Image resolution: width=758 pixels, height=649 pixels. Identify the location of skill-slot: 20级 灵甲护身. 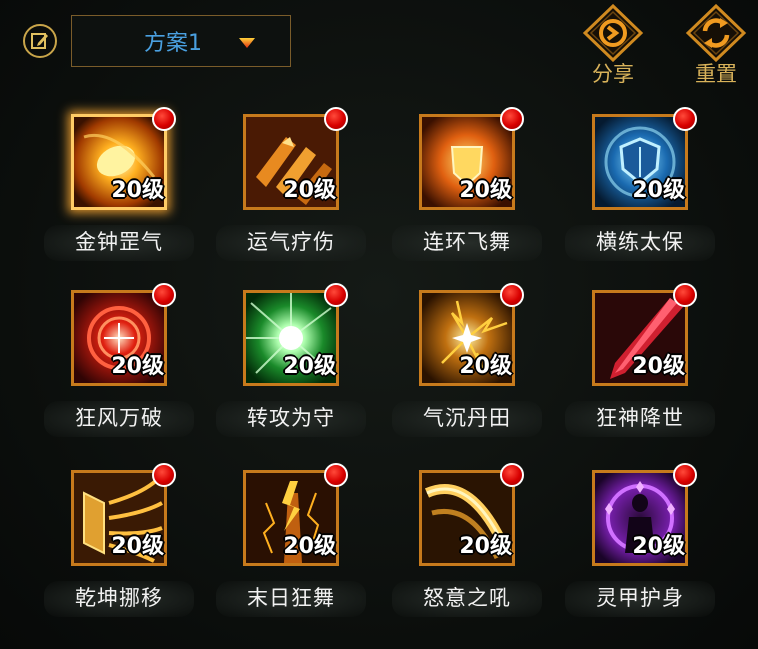
(640, 541).